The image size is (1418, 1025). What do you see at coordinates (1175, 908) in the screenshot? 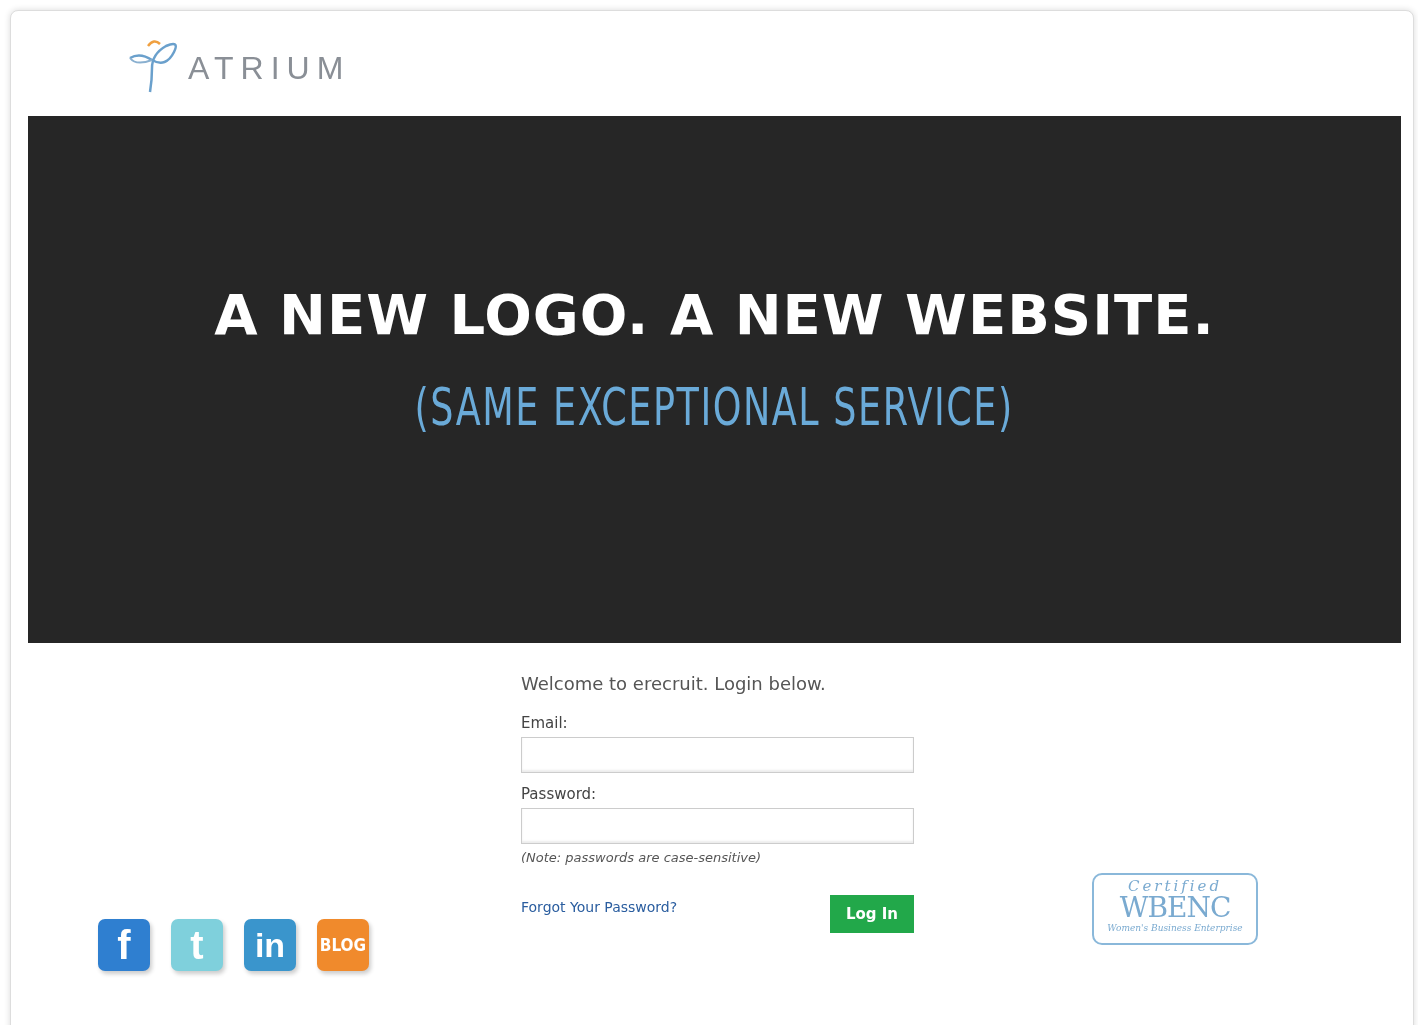
I see `badge-main-text: WBENC` at bounding box center [1175, 908].